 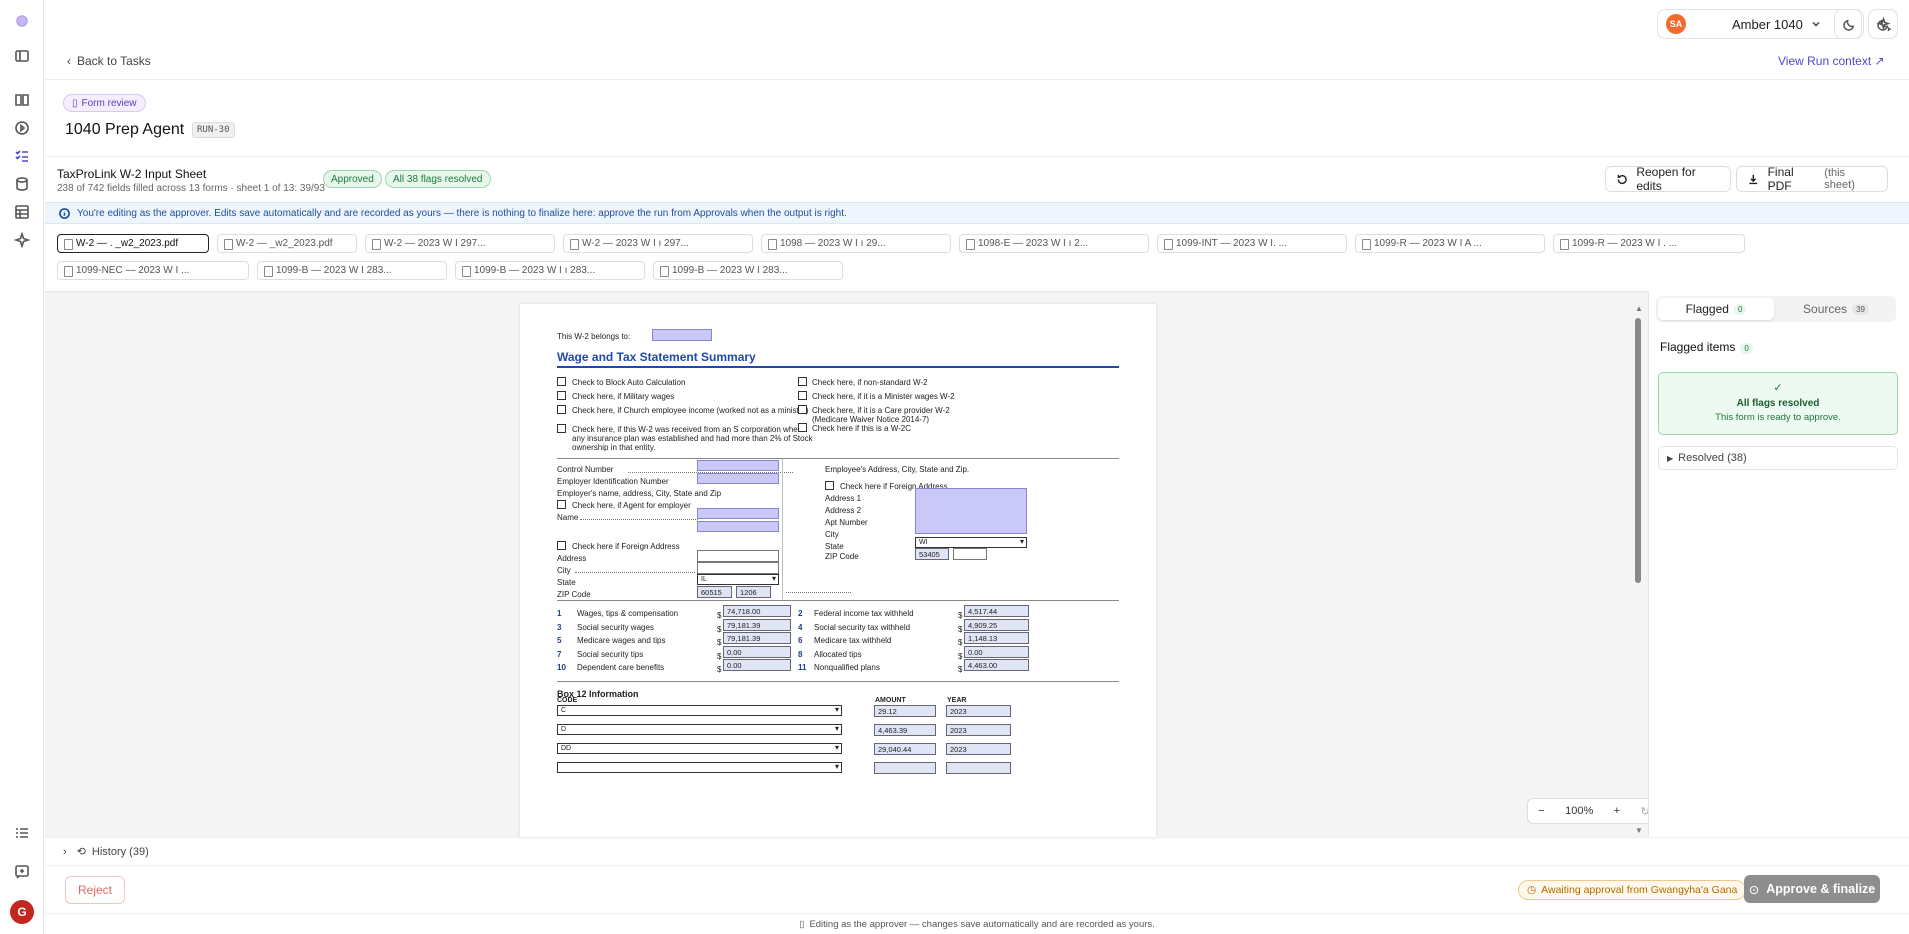 What do you see at coordinates (978, 768) in the screenshot?
I see `box12-year-field` at bounding box center [978, 768].